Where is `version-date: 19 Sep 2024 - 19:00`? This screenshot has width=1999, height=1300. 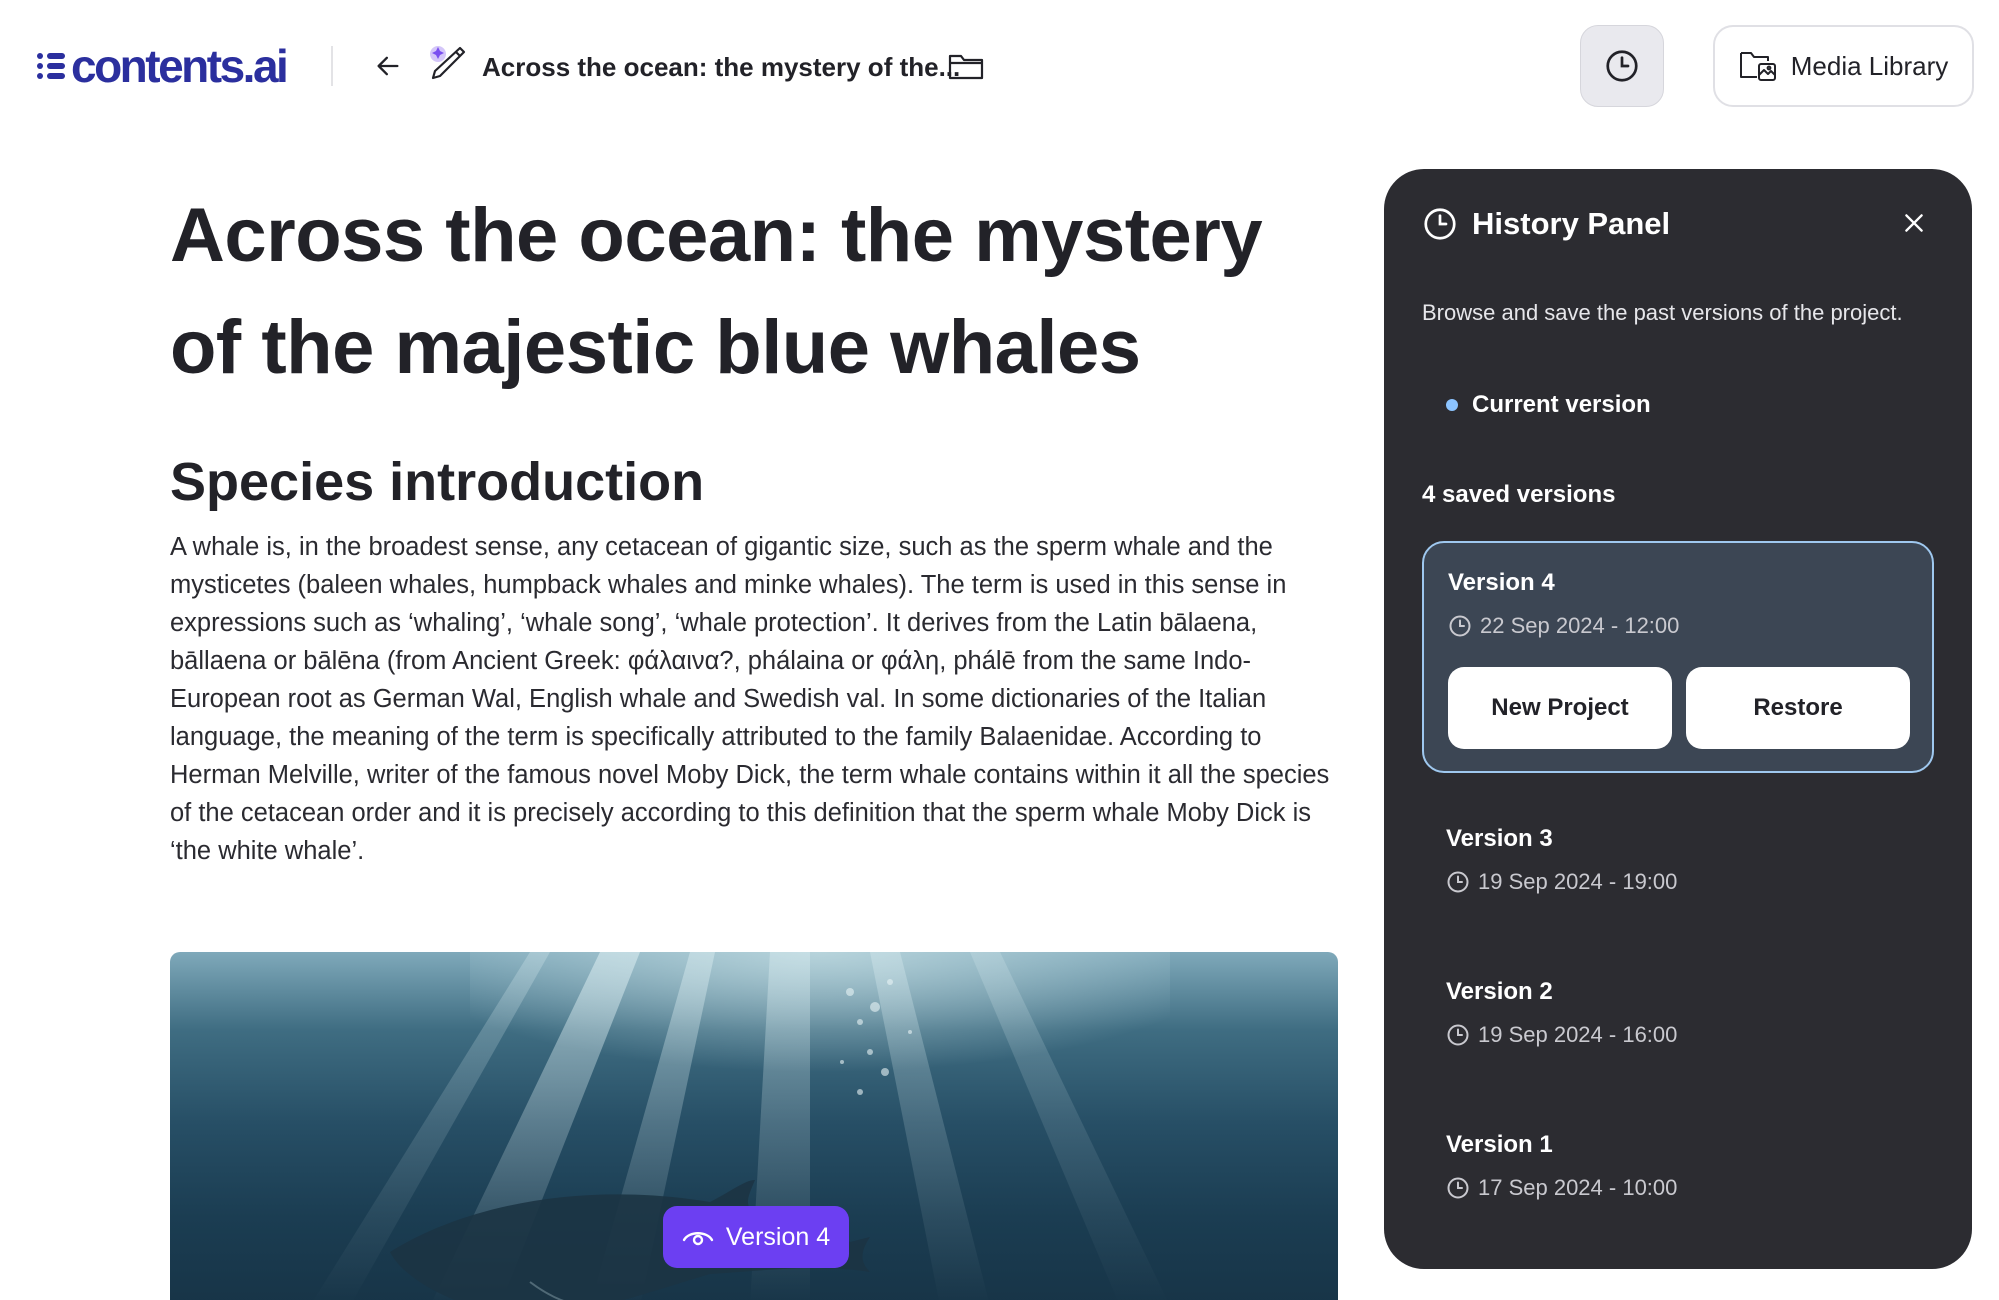 version-date: 19 Sep 2024 - 19:00 is located at coordinates (1561, 882).